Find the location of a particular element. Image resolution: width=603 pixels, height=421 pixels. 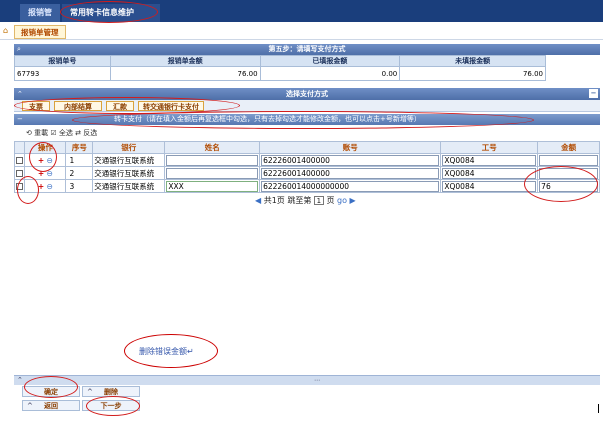

link-icon: ⊖ is located at coordinates (50, 186).